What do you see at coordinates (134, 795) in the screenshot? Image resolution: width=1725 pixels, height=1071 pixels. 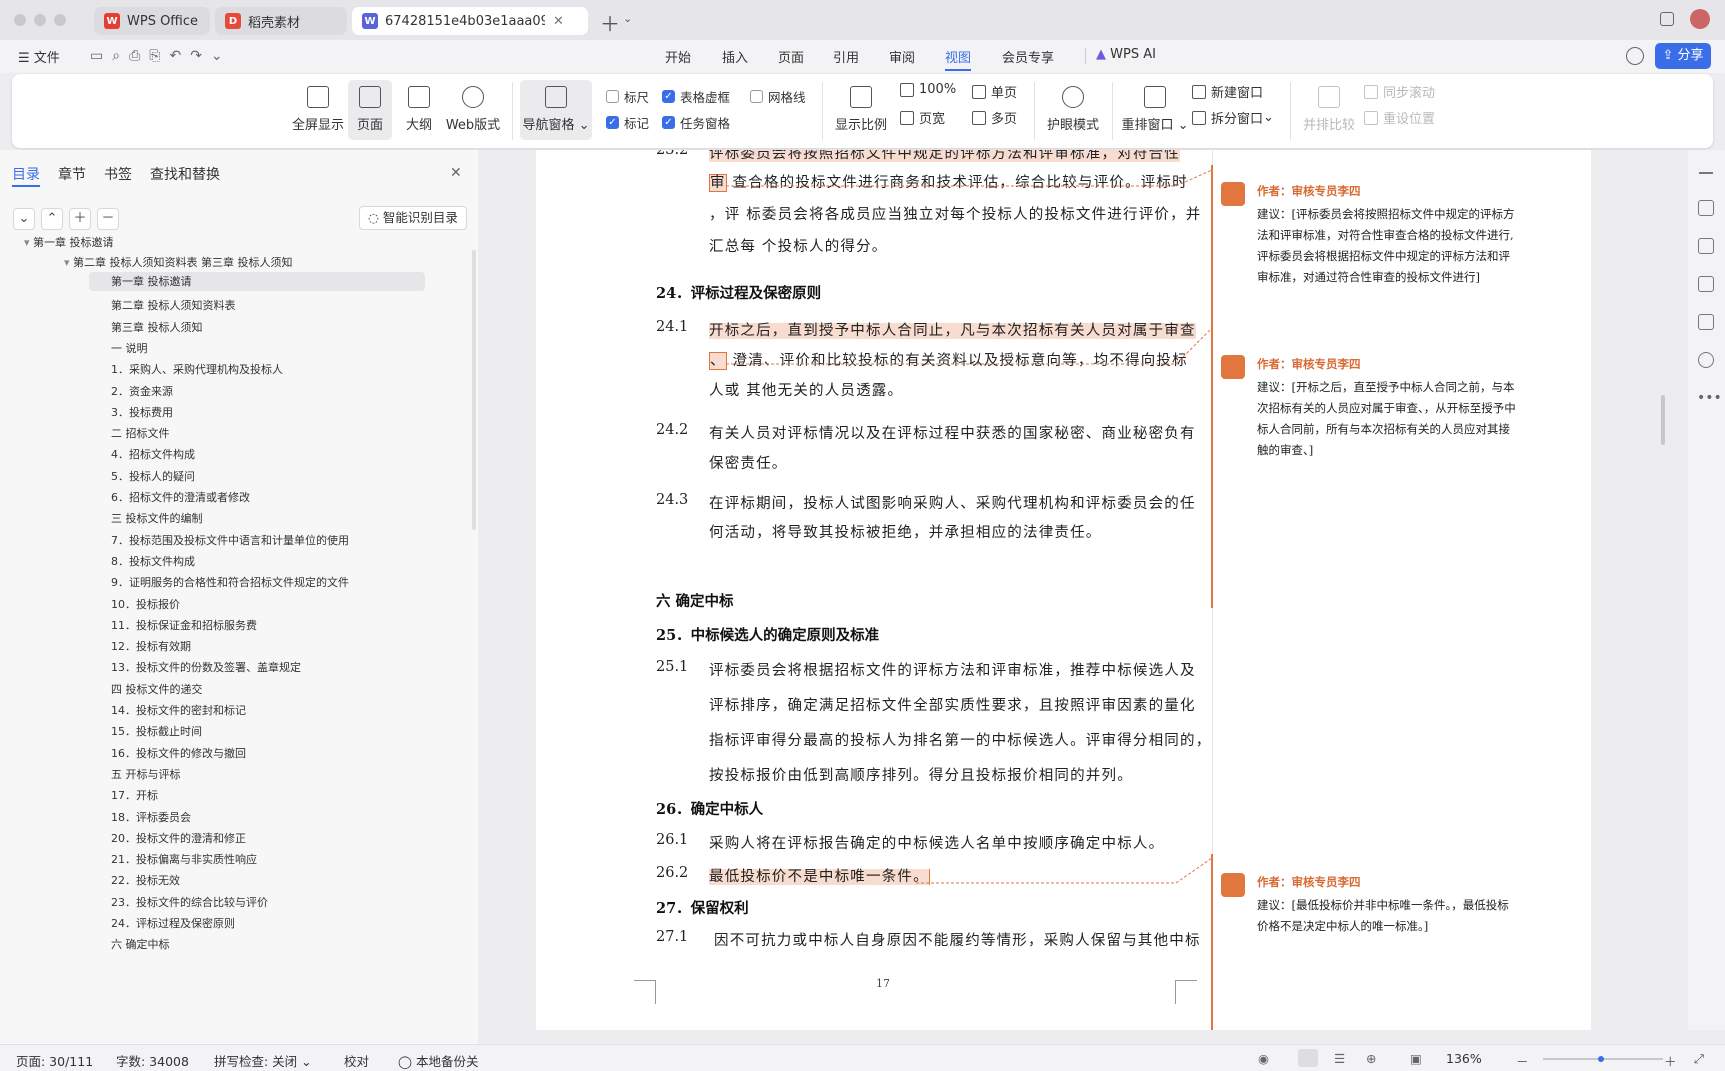 I see `toc-item: 17．开标` at bounding box center [134, 795].